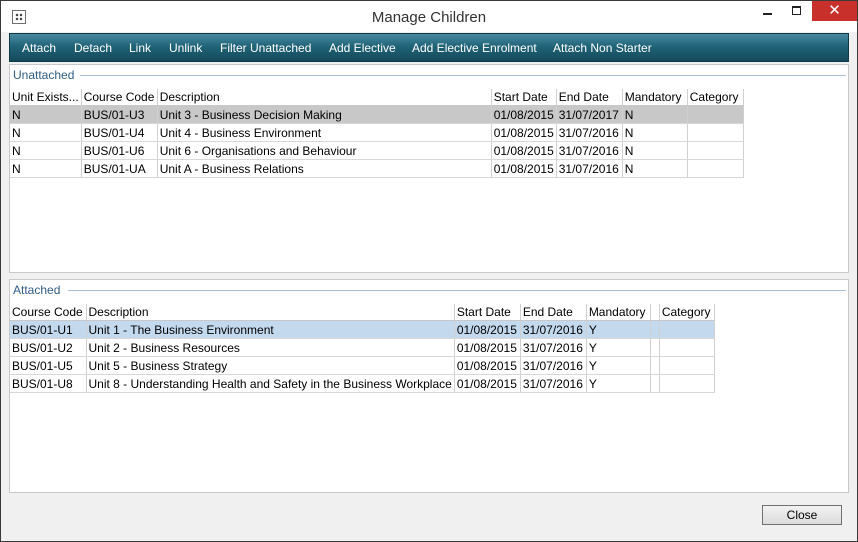 This screenshot has height=542, width=858. Describe the element at coordinates (140, 48) in the screenshot. I see `link-button: Link` at that location.